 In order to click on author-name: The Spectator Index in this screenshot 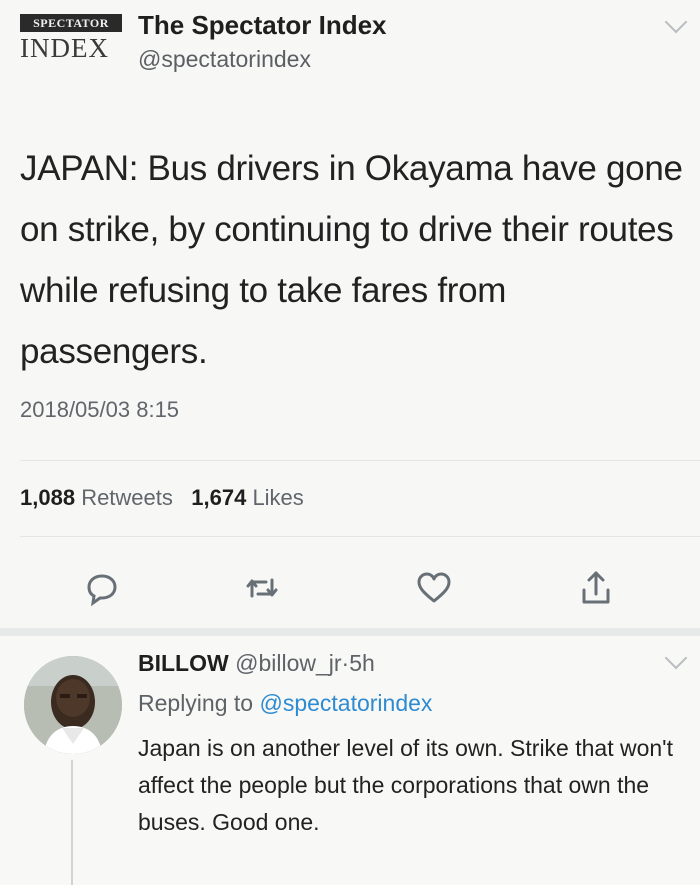, I will do `click(262, 25)`.